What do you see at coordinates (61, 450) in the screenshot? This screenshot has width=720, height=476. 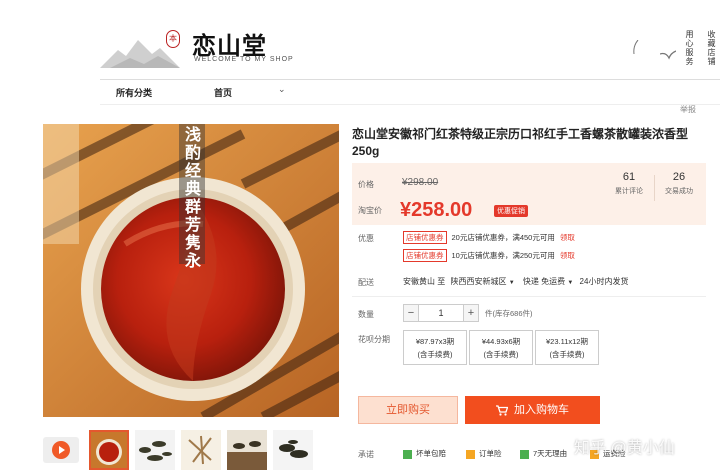 I see `video-play-button` at bounding box center [61, 450].